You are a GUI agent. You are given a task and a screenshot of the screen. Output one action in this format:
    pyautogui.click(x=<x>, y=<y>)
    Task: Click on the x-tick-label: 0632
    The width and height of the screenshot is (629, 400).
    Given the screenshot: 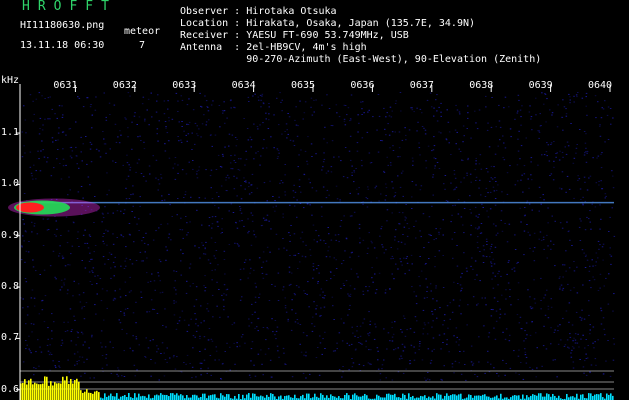 What is the action you would take?
    pyautogui.click(x=124, y=85)
    